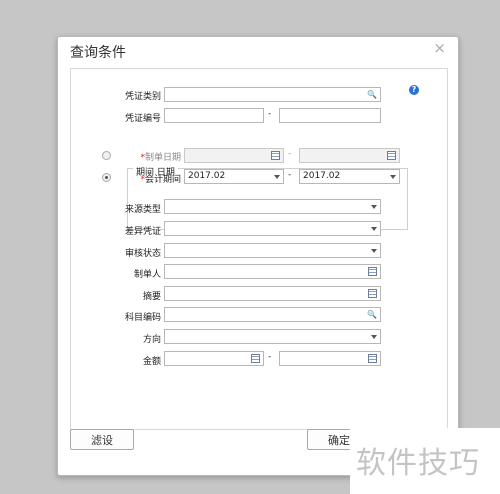  What do you see at coordinates (272, 314) in the screenshot?
I see `account-code-field: 🔍` at bounding box center [272, 314].